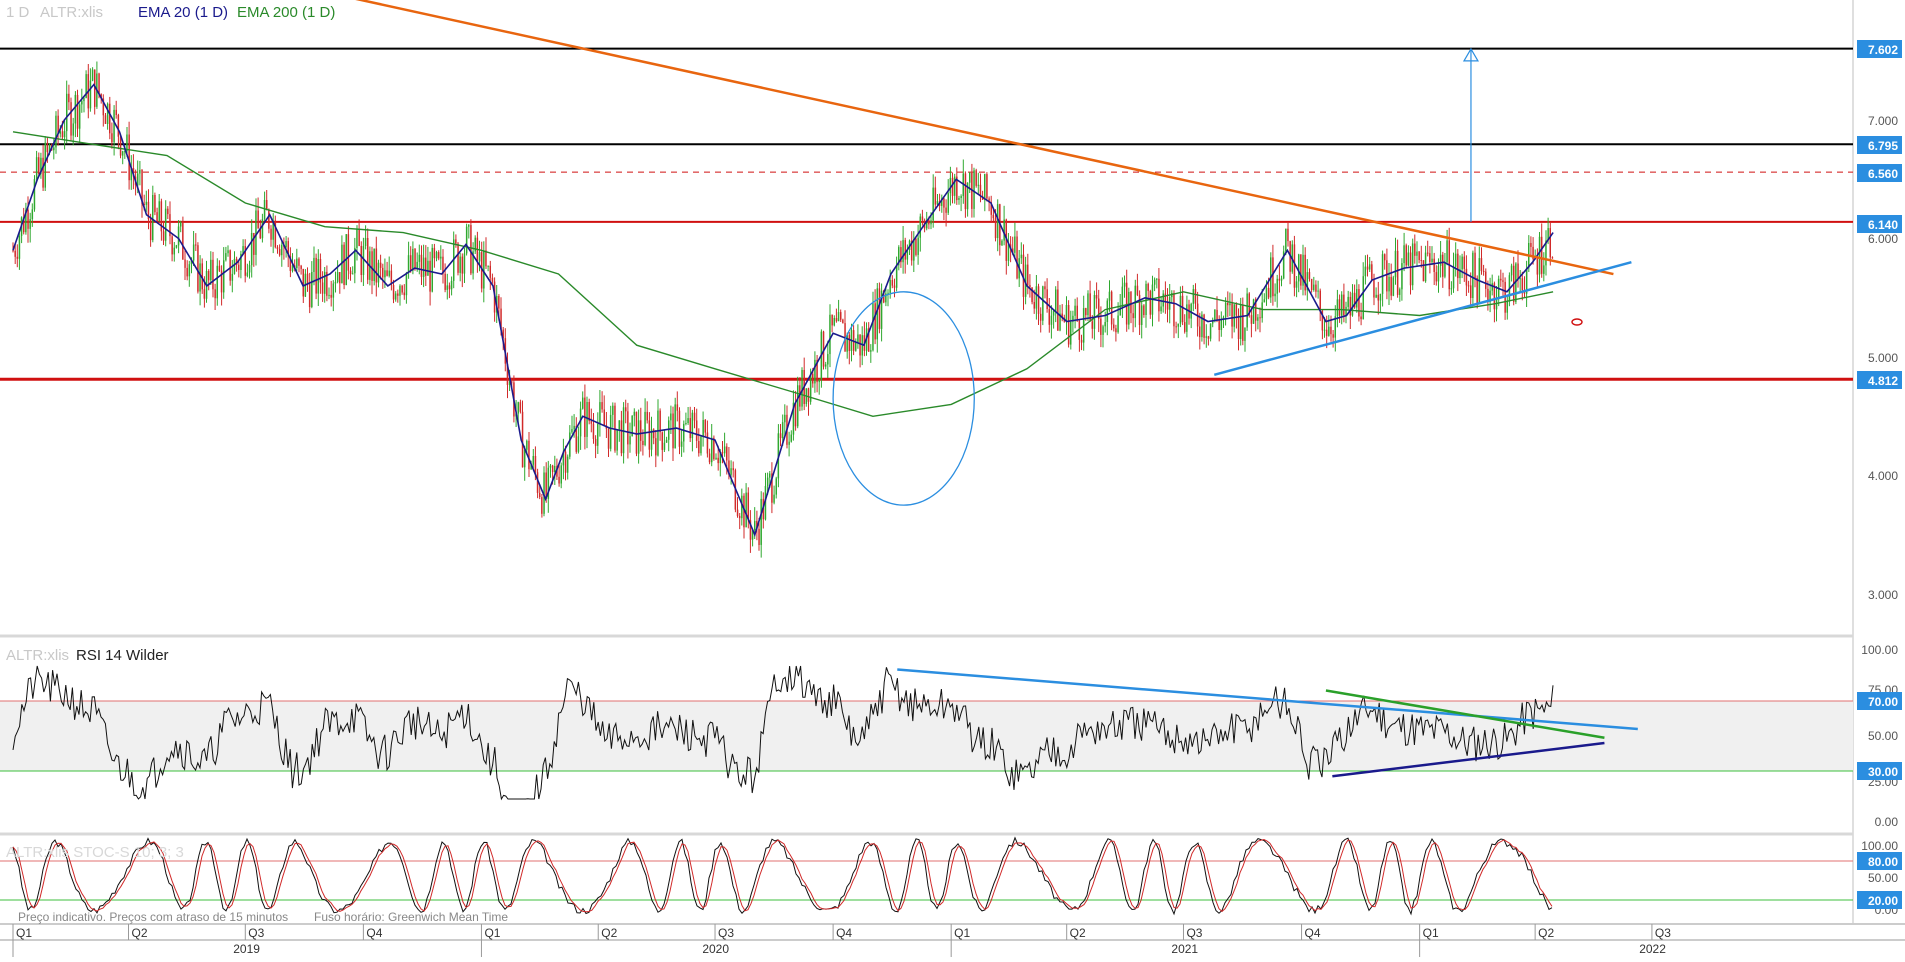 The height and width of the screenshot is (962, 1905). I want to click on quarter-label: Q3, so click(1663, 933).